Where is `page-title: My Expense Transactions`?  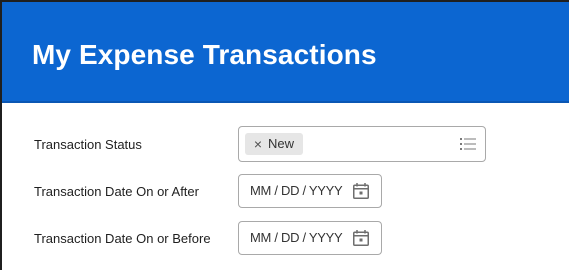 page-title: My Expense Transactions is located at coordinates (204, 54).